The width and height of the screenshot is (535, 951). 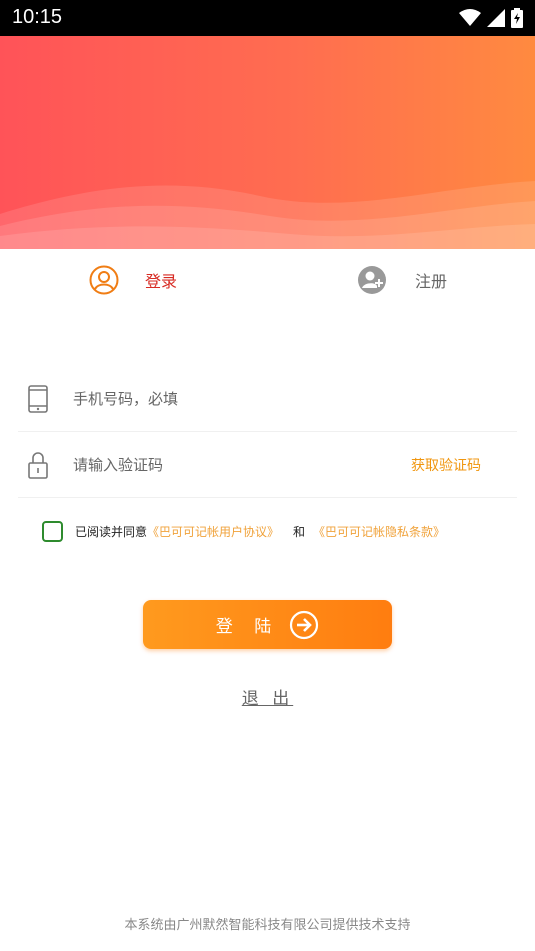 What do you see at coordinates (38, 399) in the screenshot?
I see `phone-icon` at bounding box center [38, 399].